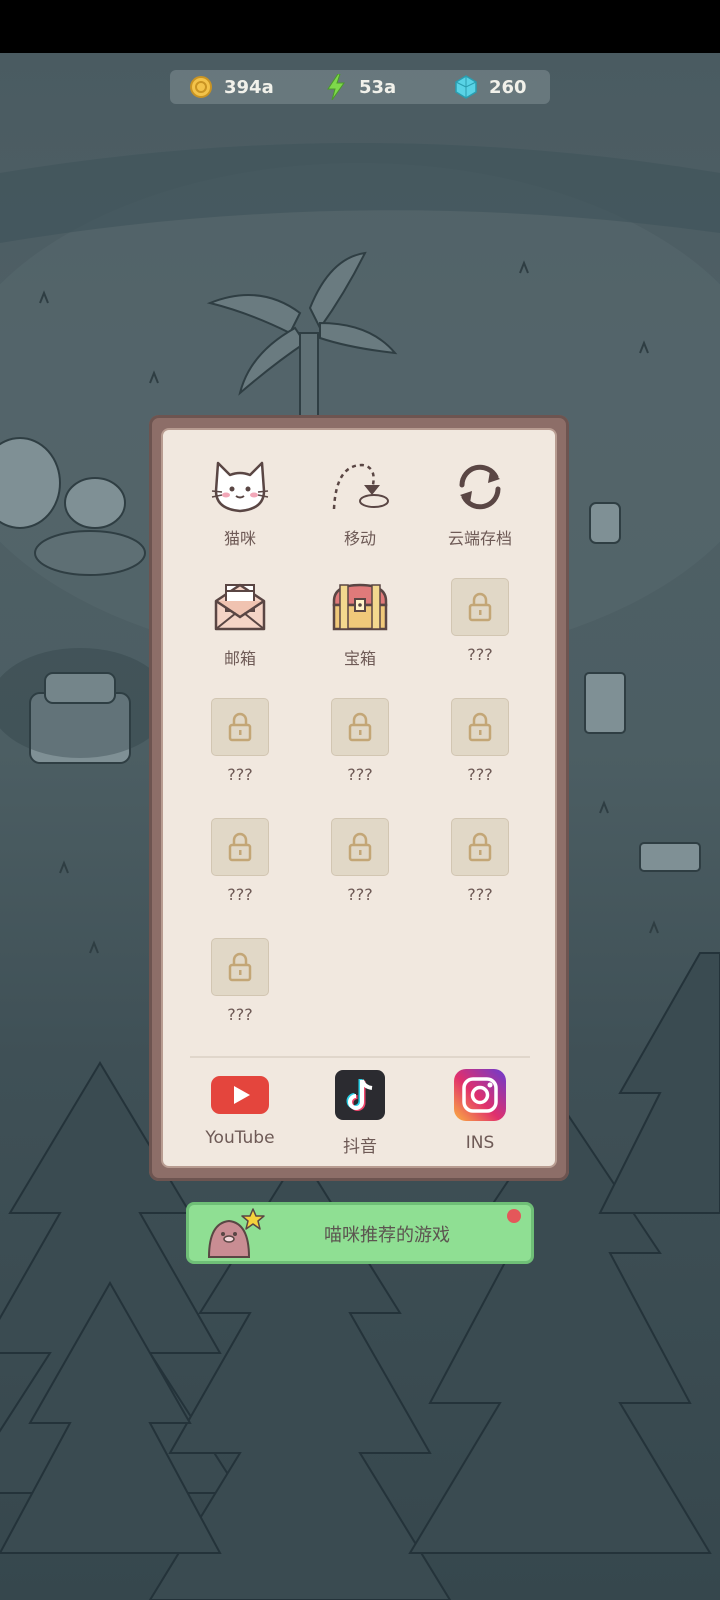  Describe the element at coordinates (466, 87) in the screenshot. I see `gem-icon` at that location.